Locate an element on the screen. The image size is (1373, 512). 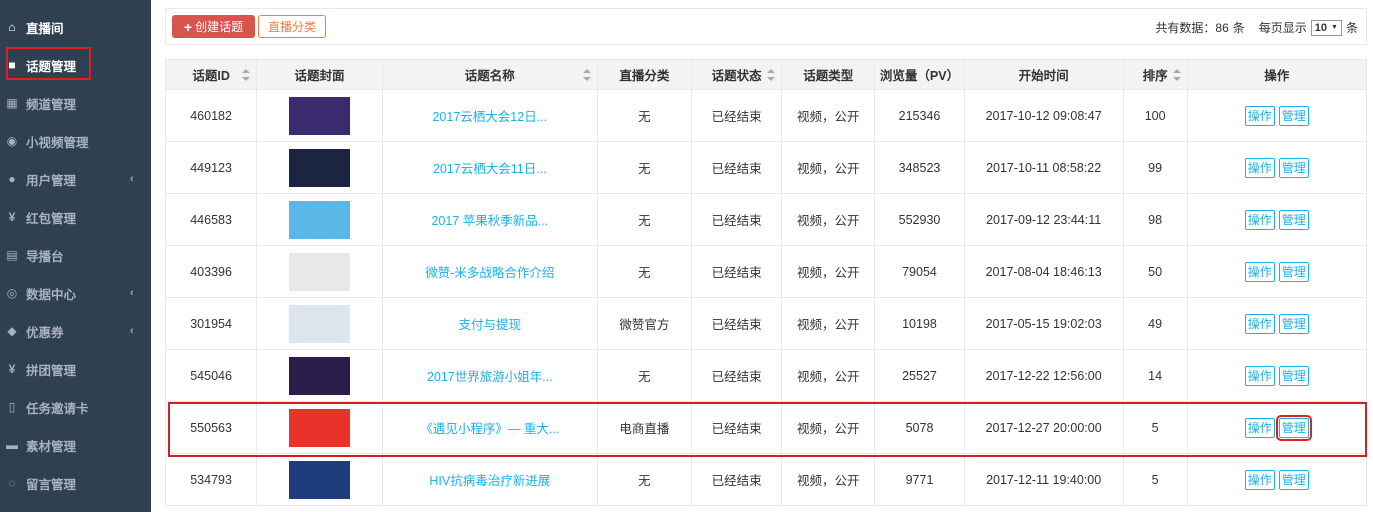
topic-id-cell: 534793 is located at coordinates (211, 479).